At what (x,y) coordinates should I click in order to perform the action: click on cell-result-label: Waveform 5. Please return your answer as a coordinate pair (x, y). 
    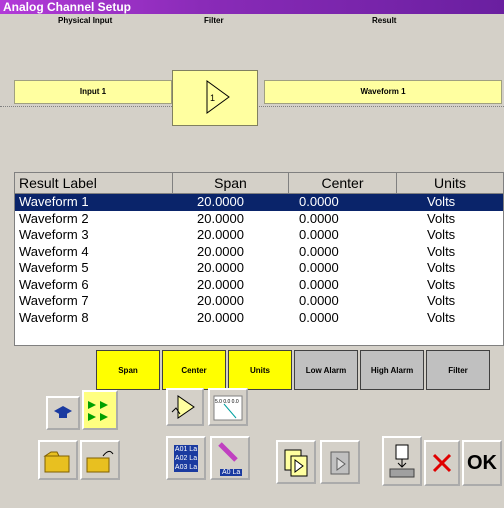
    Looking at the image, I should click on (54, 267).